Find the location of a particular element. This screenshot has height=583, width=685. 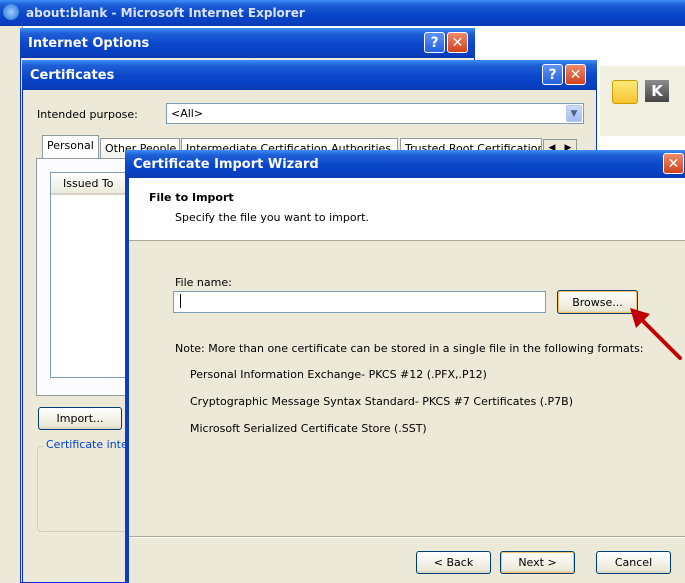

wizard-title: Certificate Import Wizard is located at coordinates (226, 164).